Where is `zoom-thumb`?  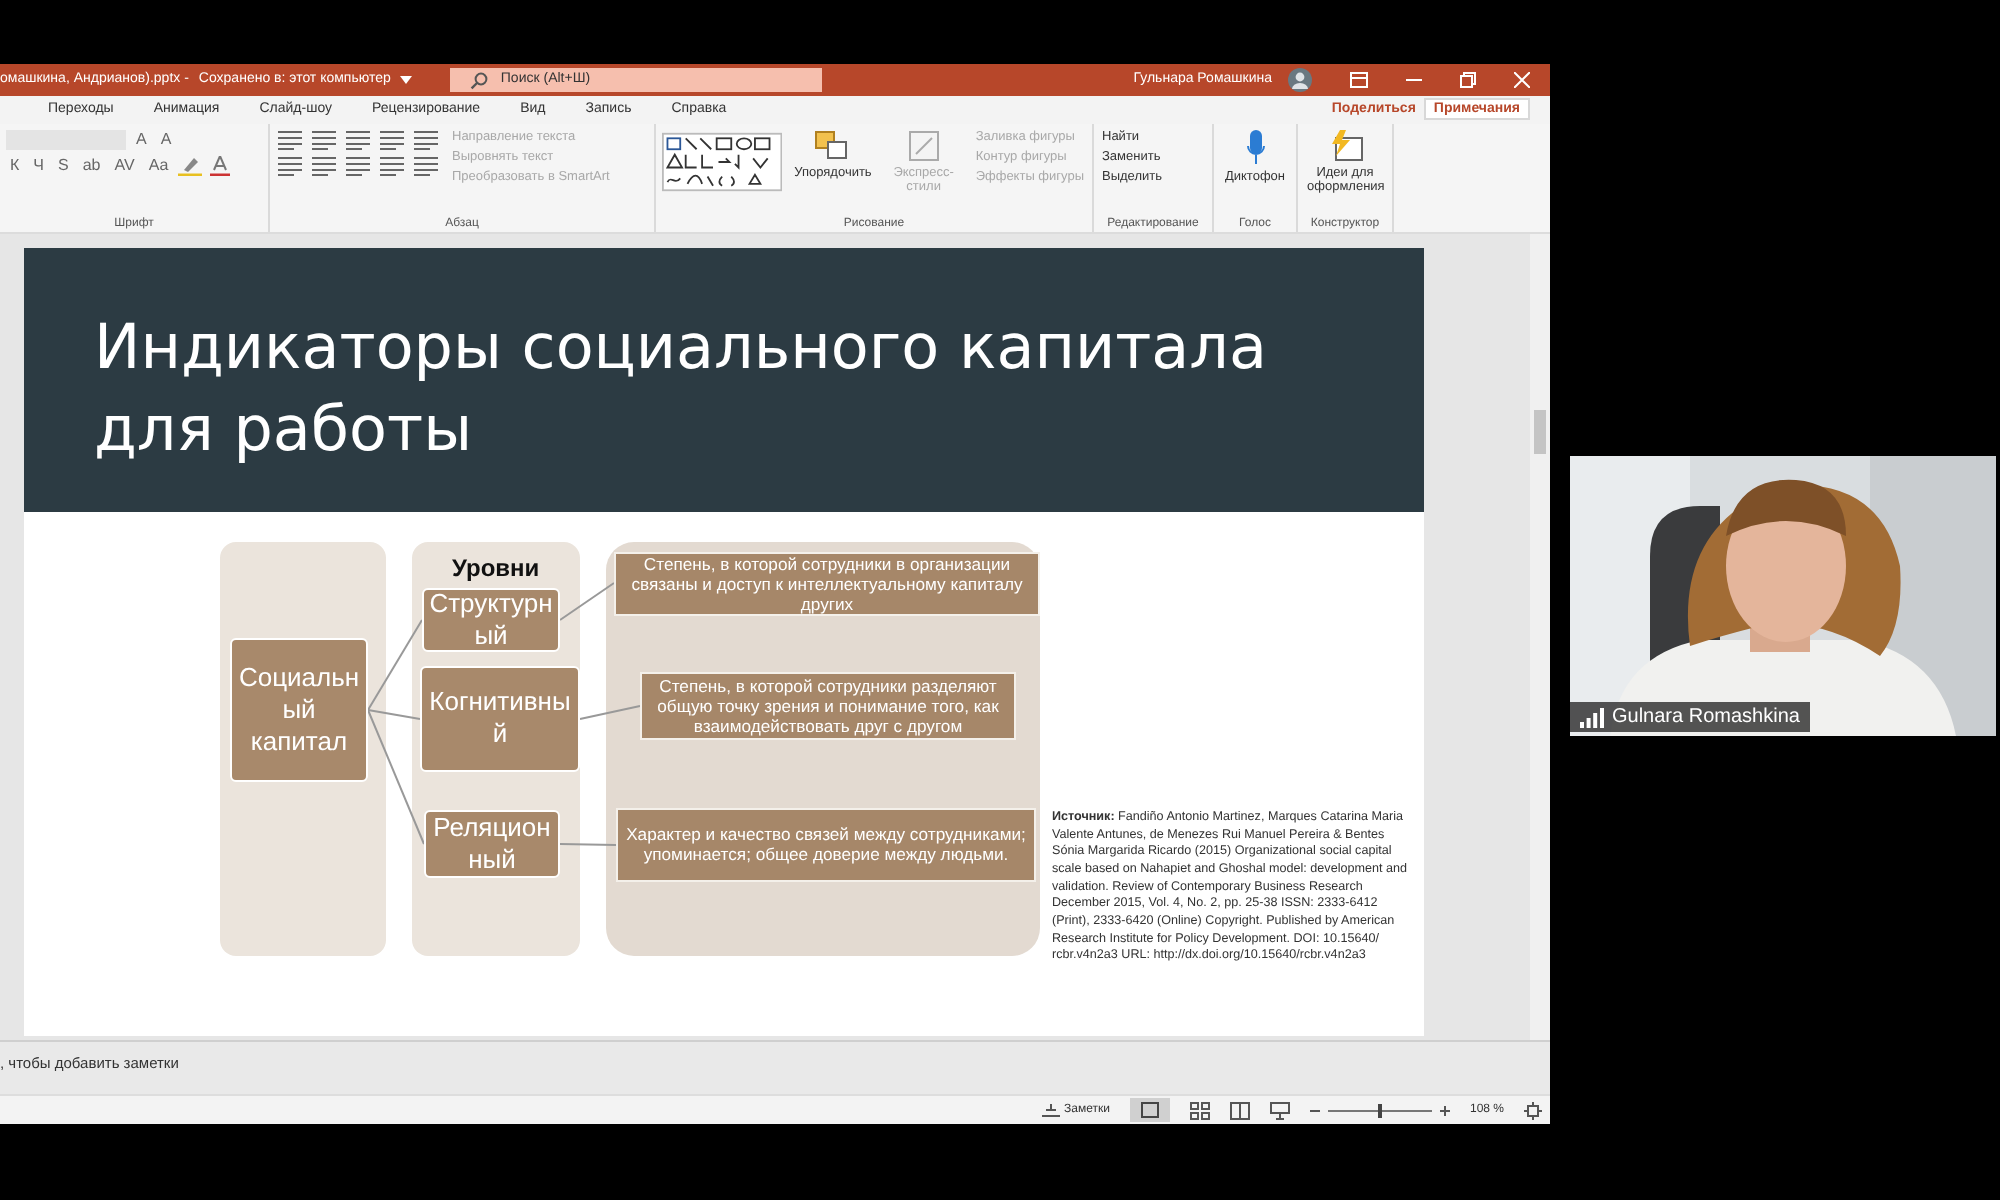 zoom-thumb is located at coordinates (1379, 1110).